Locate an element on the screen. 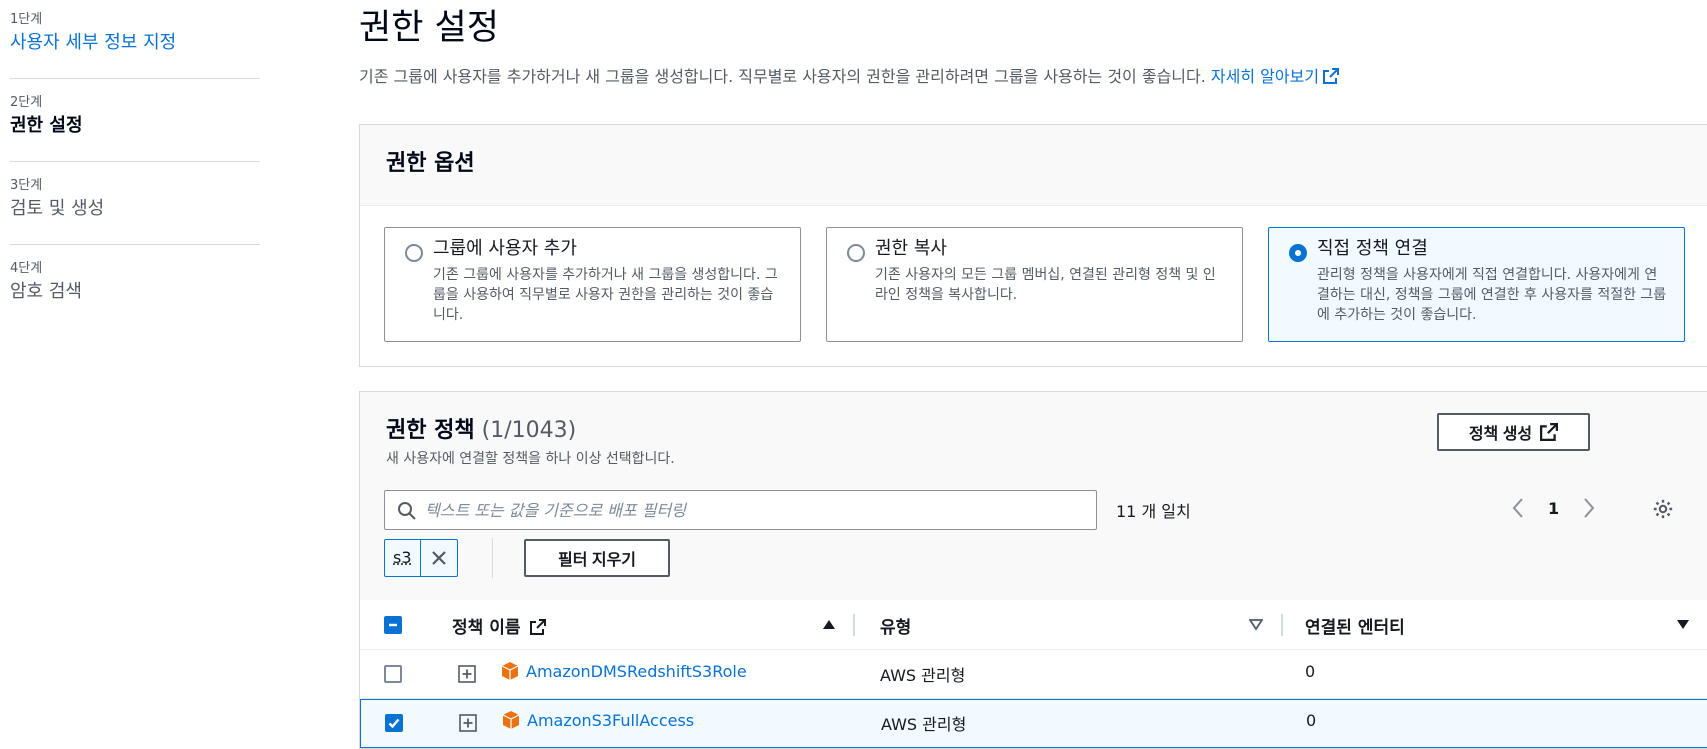 The width and height of the screenshot is (1707, 749). option-add-to-group-title: 그룹에 사용자 추가 is located at coordinates (505, 248).